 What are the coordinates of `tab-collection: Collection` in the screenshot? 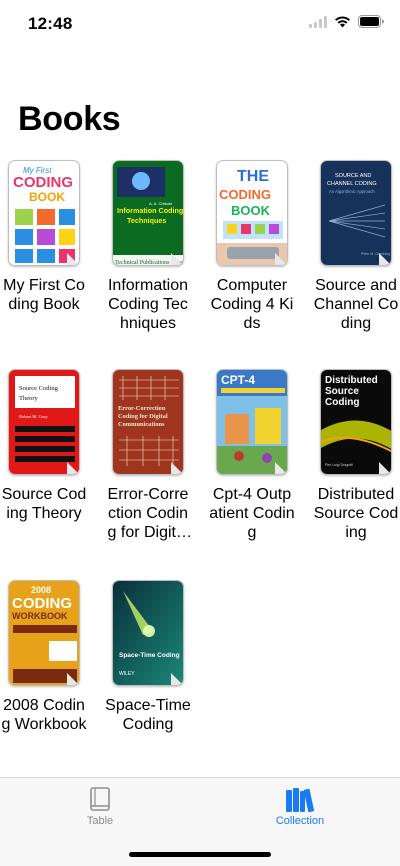 It's located at (300, 807).